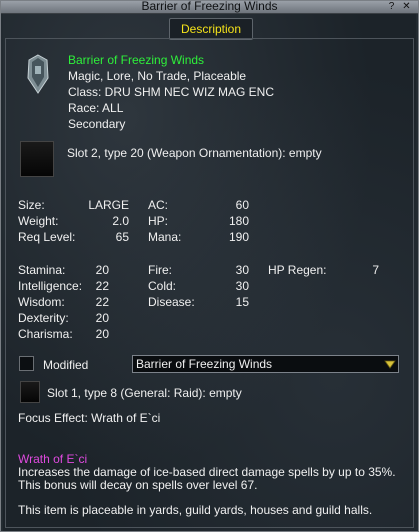 The width and height of the screenshot is (419, 532). I want to click on attr-hpregen-value: 7, so click(375, 270).